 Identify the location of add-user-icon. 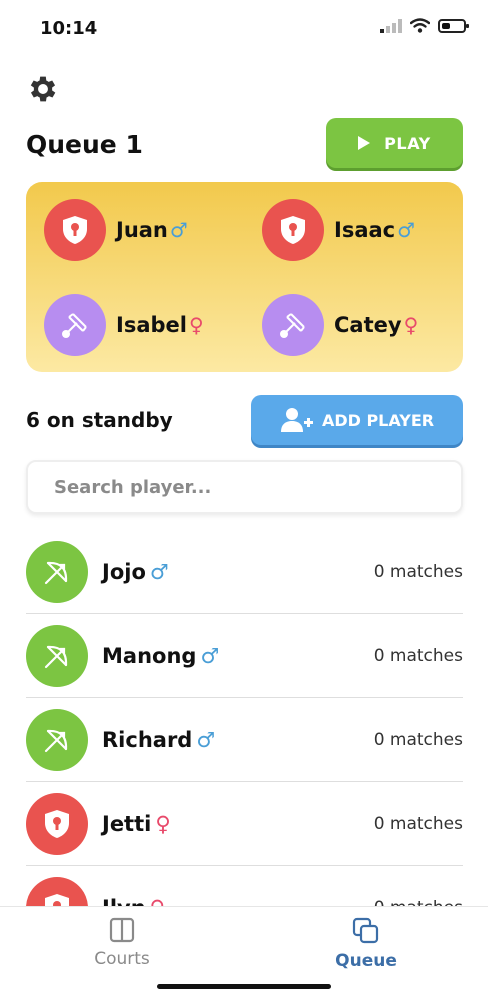
(296, 420).